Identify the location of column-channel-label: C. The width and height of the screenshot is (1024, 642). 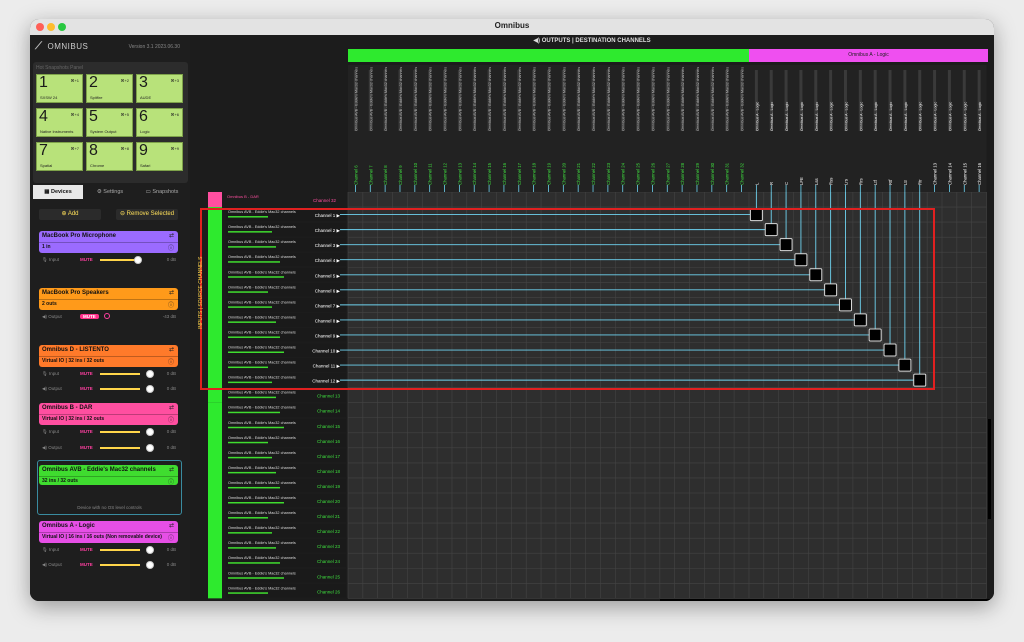
(786, 183).